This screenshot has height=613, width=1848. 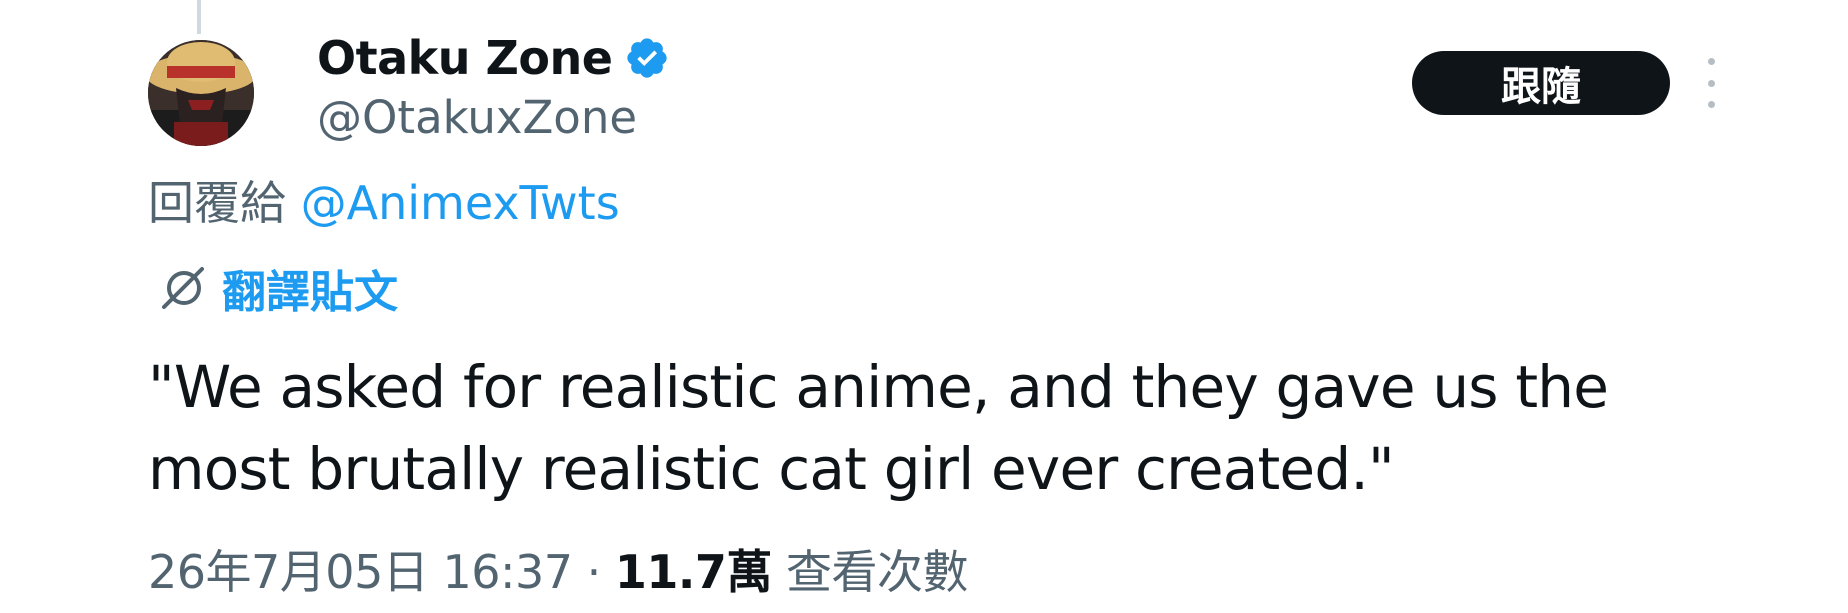 I want to click on translate-icon, so click(x=183, y=288).